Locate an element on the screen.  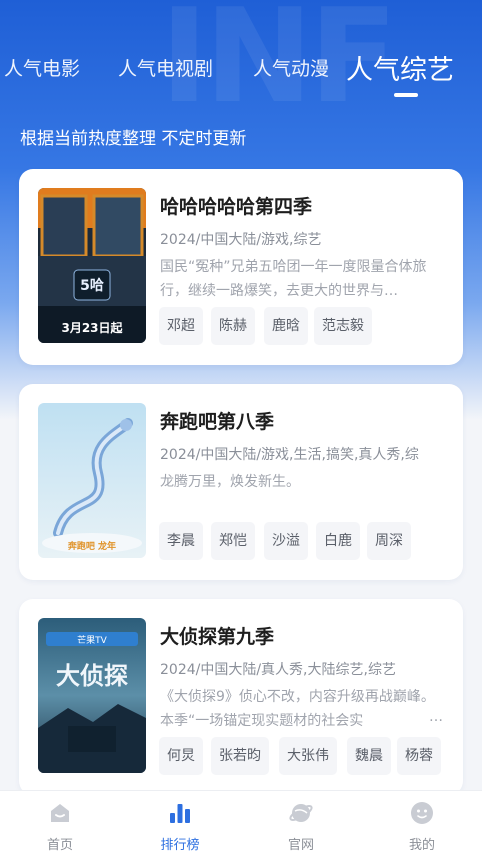
page-subtitle: 根据当前热度整理 不定时更新 is located at coordinates (133, 139).